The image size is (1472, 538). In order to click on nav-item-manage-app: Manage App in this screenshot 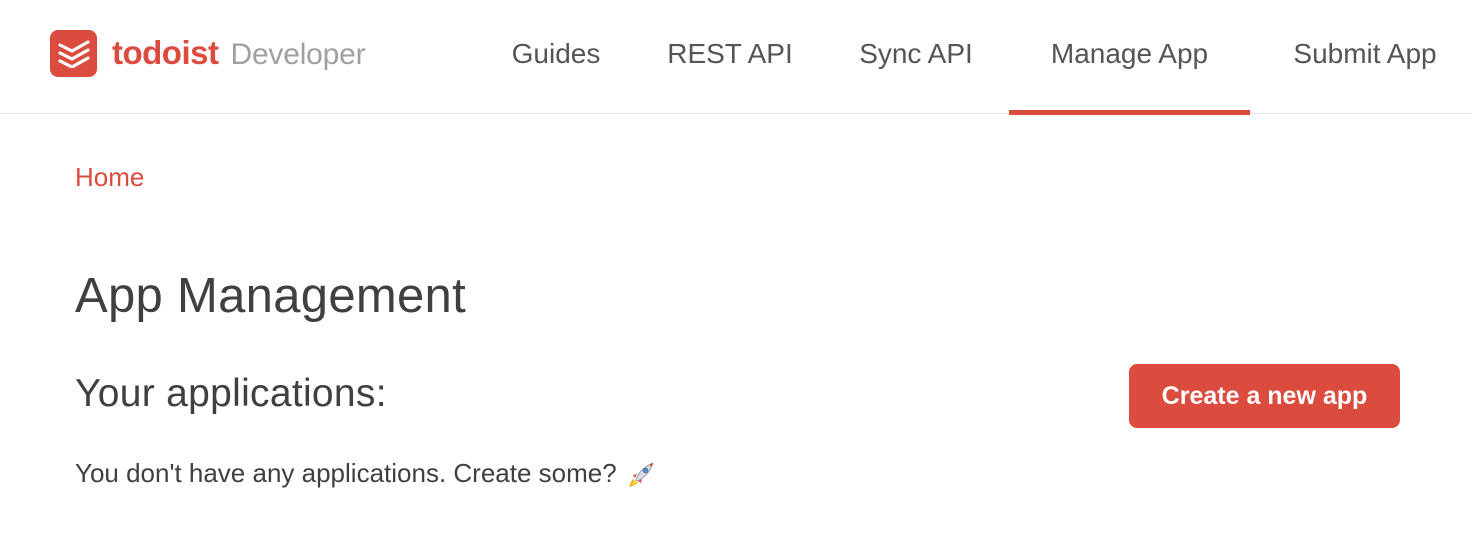, I will do `click(1129, 57)`.